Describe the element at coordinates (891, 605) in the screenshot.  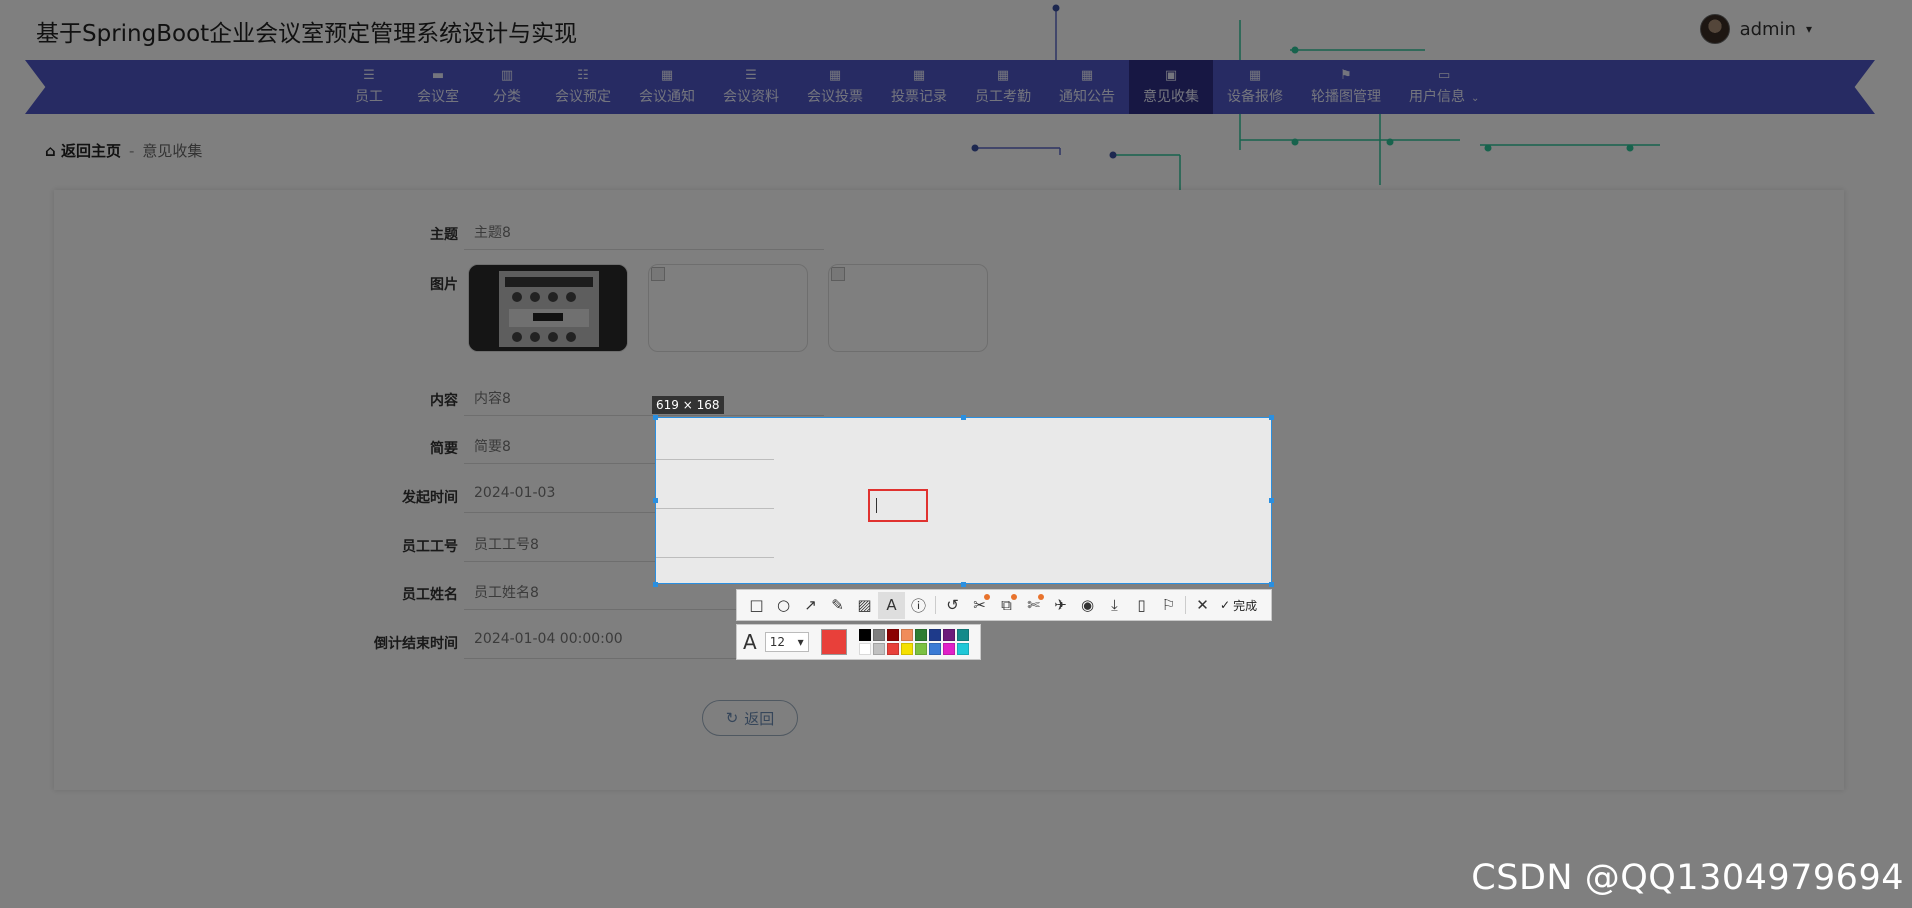
I see `text-icon: A` at that location.